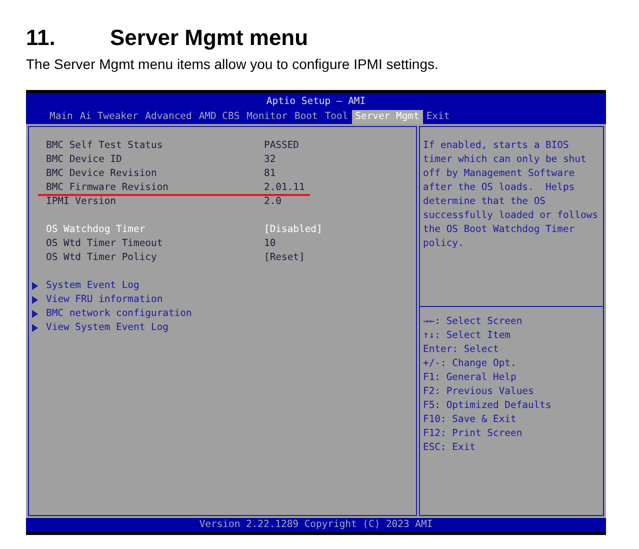 The image size is (639, 549). What do you see at coordinates (470, 378) in the screenshot?
I see `key-hint: F1: General Help` at bounding box center [470, 378].